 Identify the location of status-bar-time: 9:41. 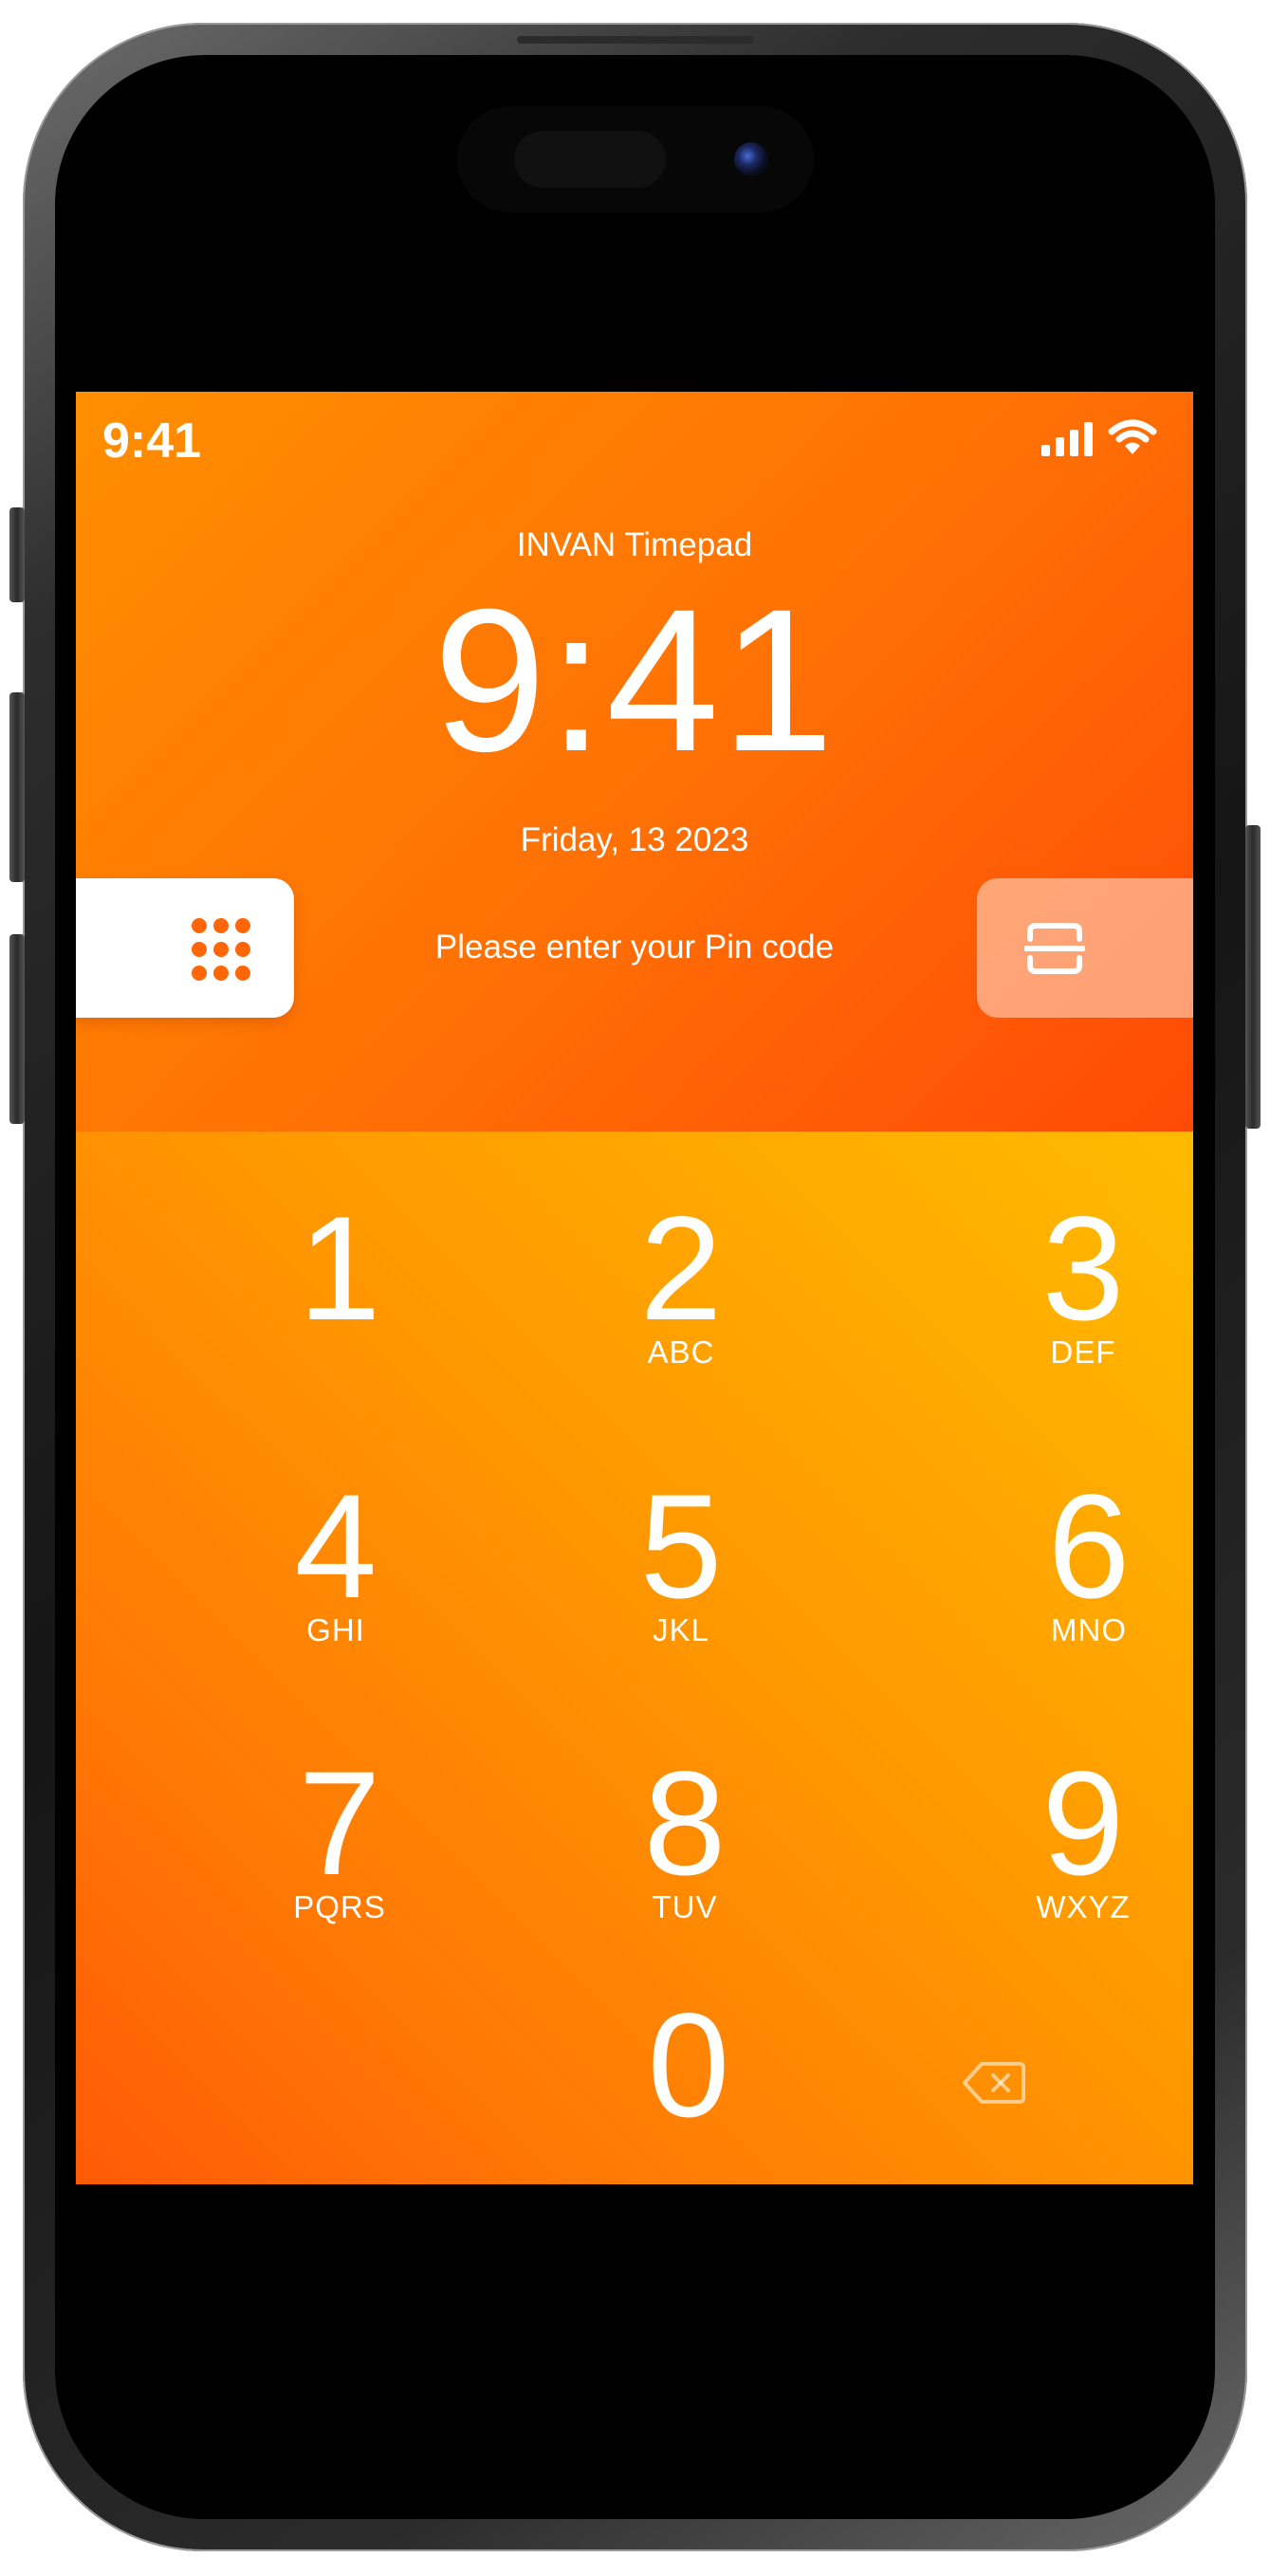
(152, 441).